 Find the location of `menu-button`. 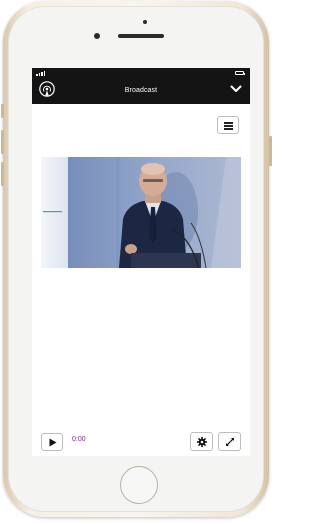

menu-button is located at coordinates (228, 125).